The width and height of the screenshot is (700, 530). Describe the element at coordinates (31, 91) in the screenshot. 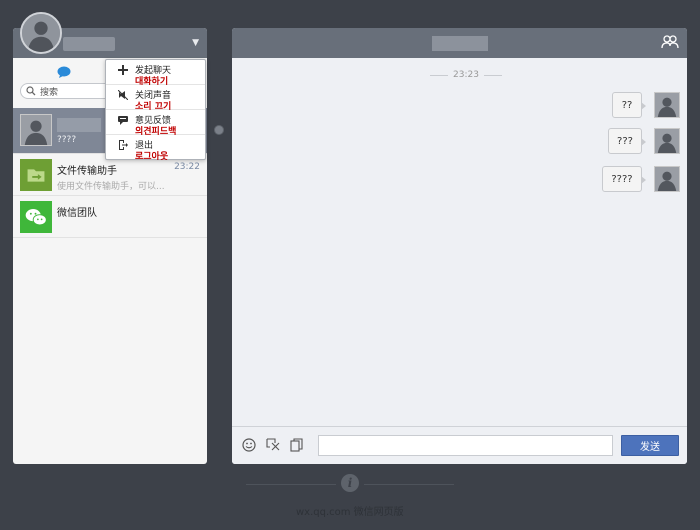

I see `search-icon` at that location.